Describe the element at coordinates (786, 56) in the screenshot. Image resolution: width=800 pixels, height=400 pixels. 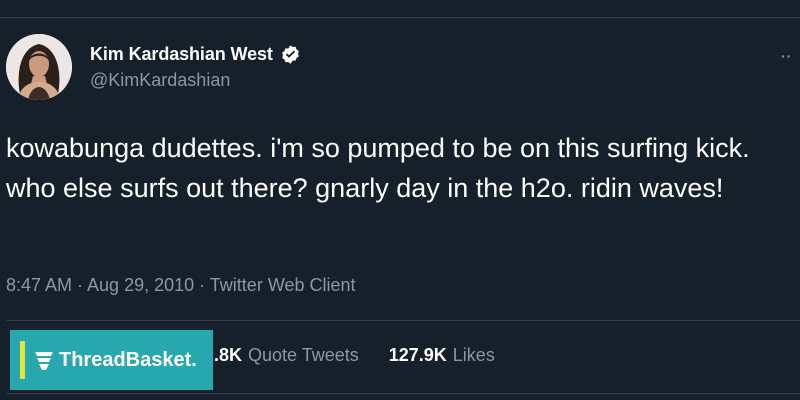
I see `more-options-icon: ··` at that location.